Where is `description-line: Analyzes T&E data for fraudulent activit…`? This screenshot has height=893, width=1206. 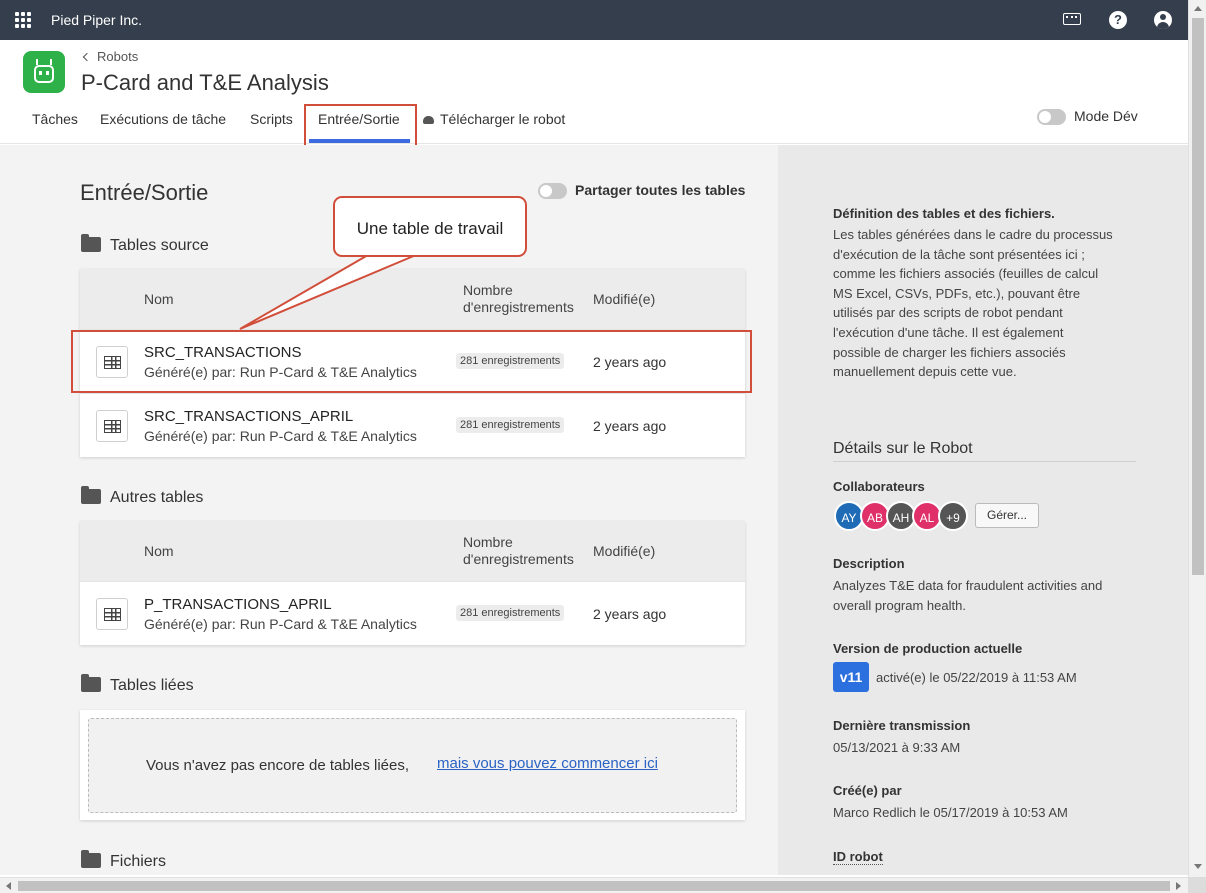 description-line: Analyzes T&E data for fraudulent activit… is located at coordinates (968, 585).